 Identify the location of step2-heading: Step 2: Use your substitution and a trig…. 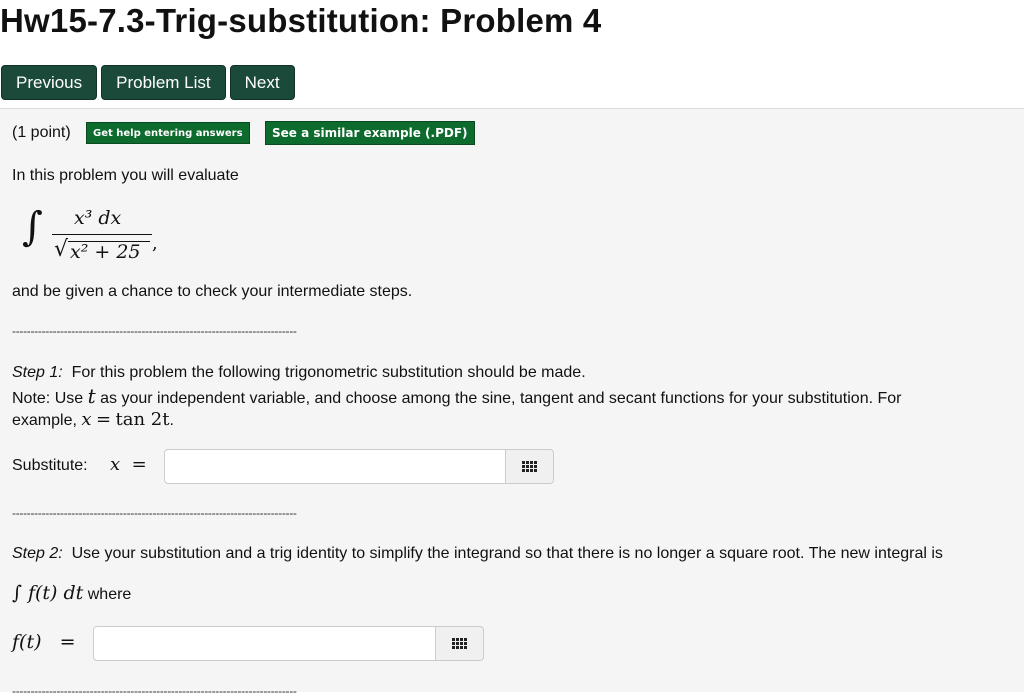
(477, 554).